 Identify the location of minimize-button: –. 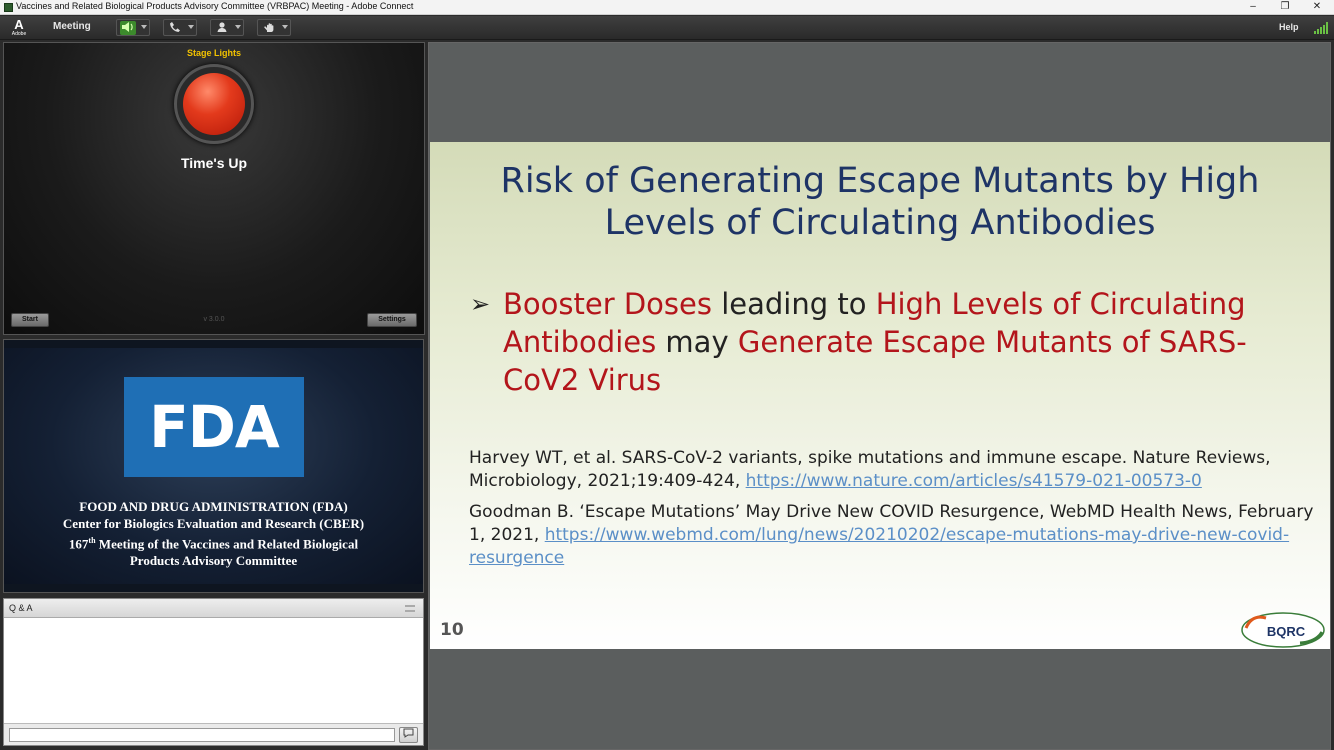
(1253, 7).